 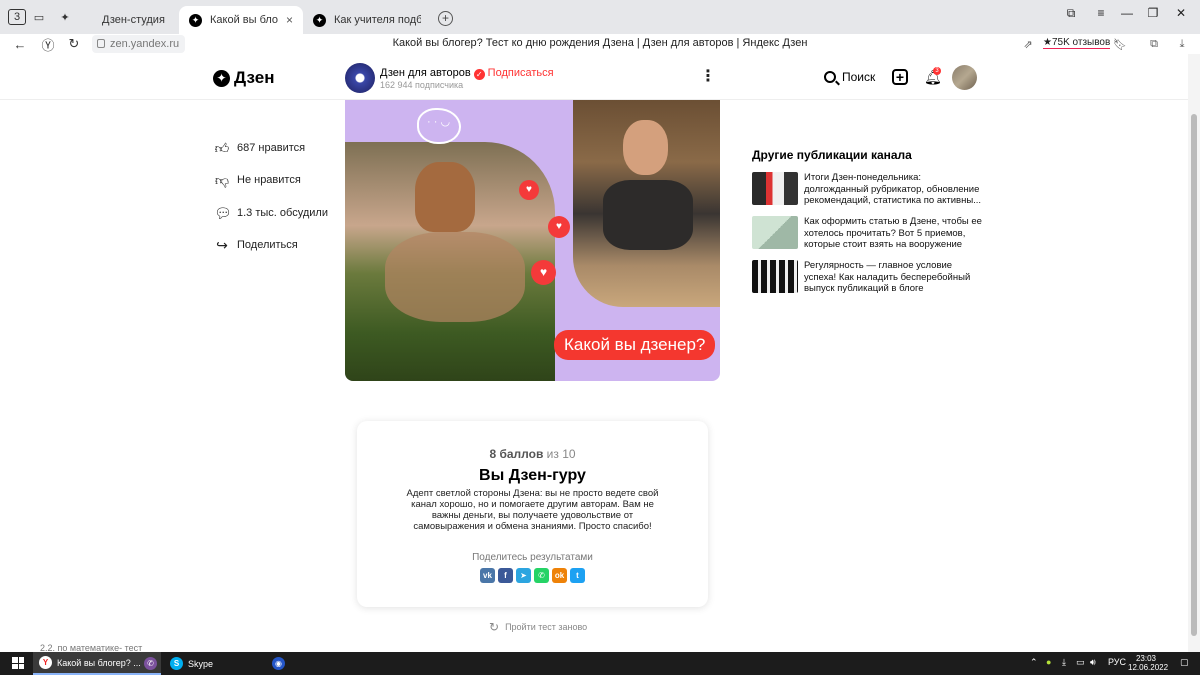 I want to click on more-options-icon: ⋮, so click(x=708, y=77).